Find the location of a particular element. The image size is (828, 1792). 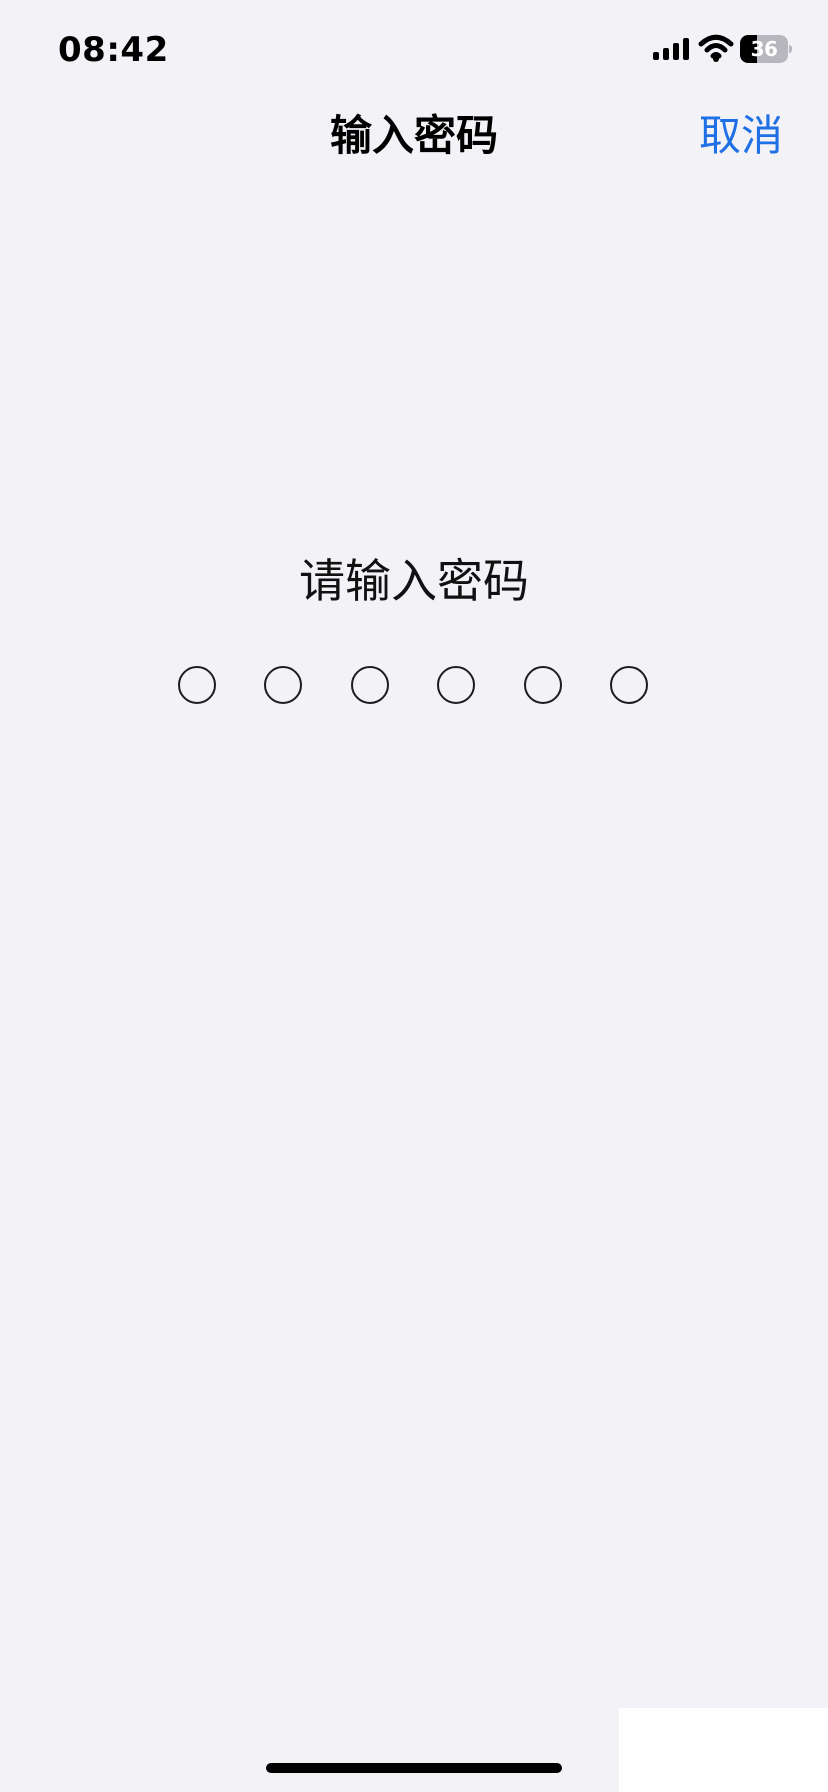

battery-shell: 36 is located at coordinates (764, 49).